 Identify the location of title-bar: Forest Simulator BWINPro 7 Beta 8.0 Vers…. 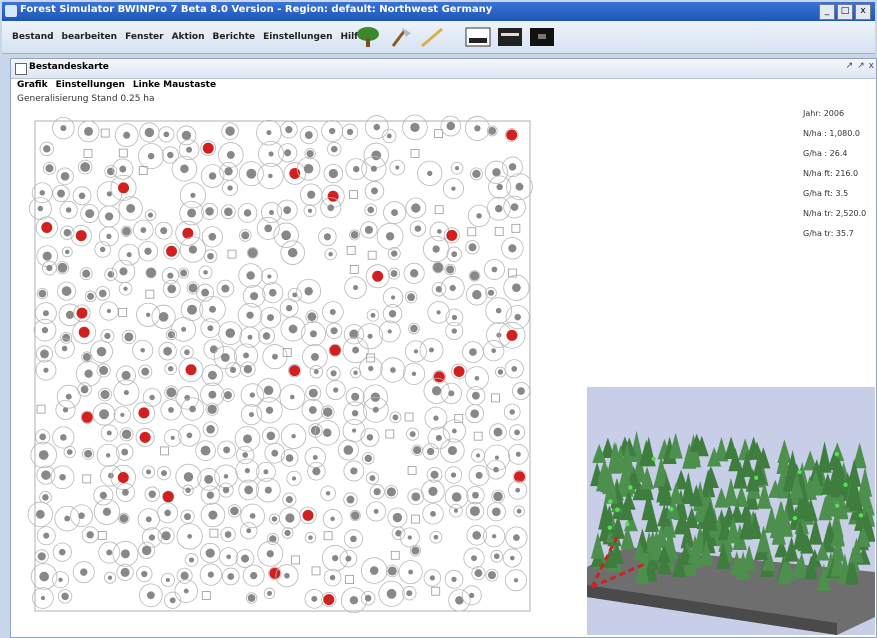
(438, 11).